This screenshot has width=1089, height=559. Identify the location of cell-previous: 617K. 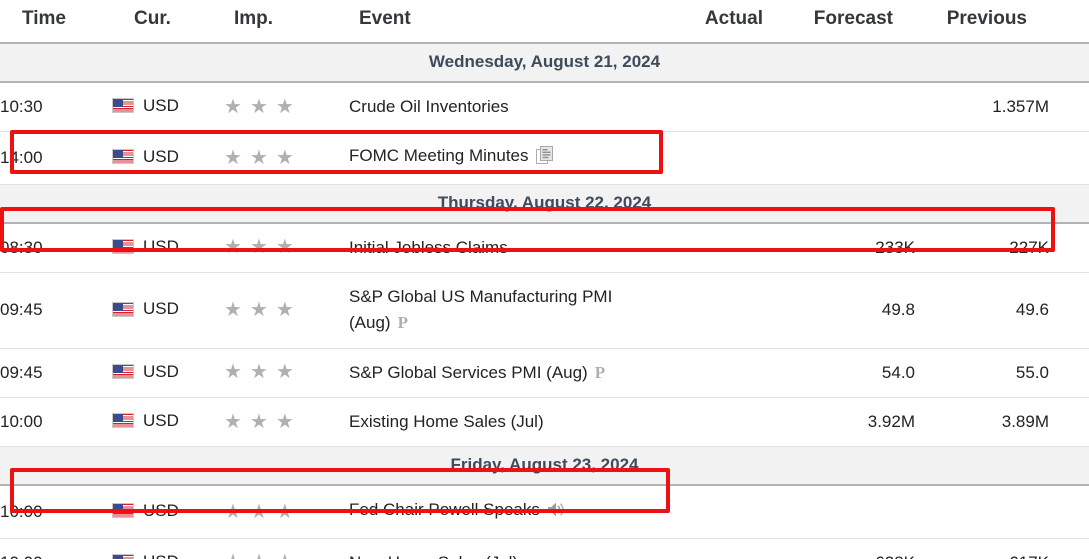
(982, 548).